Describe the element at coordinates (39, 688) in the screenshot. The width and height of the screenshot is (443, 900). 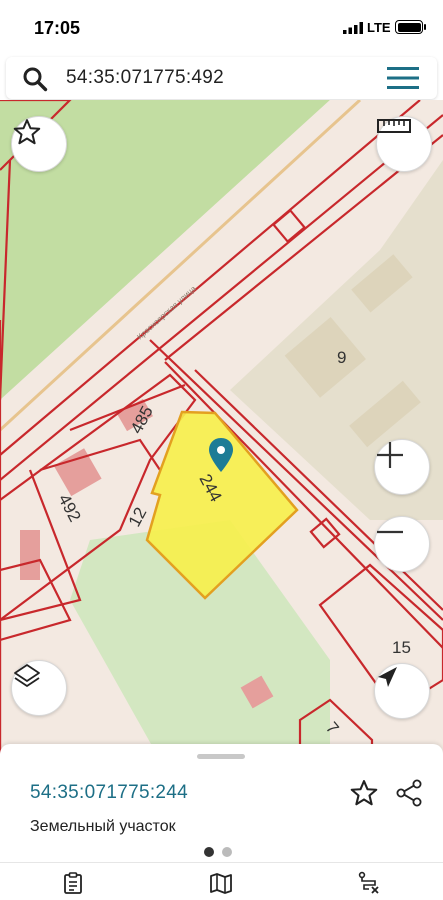
I see `layers-button` at that location.